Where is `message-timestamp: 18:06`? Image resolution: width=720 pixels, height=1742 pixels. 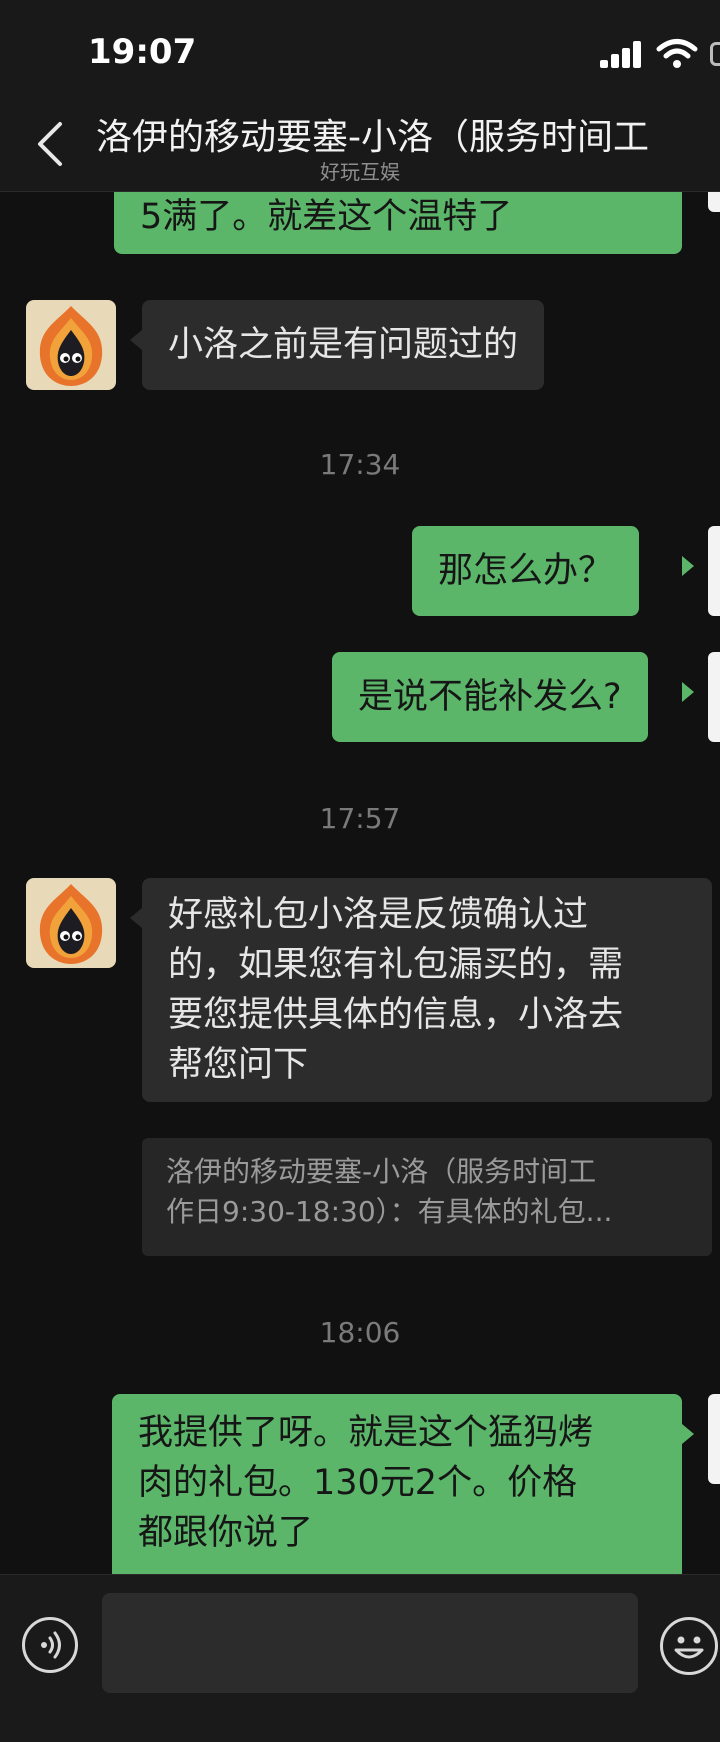
message-timestamp: 18:06 is located at coordinates (360, 1332).